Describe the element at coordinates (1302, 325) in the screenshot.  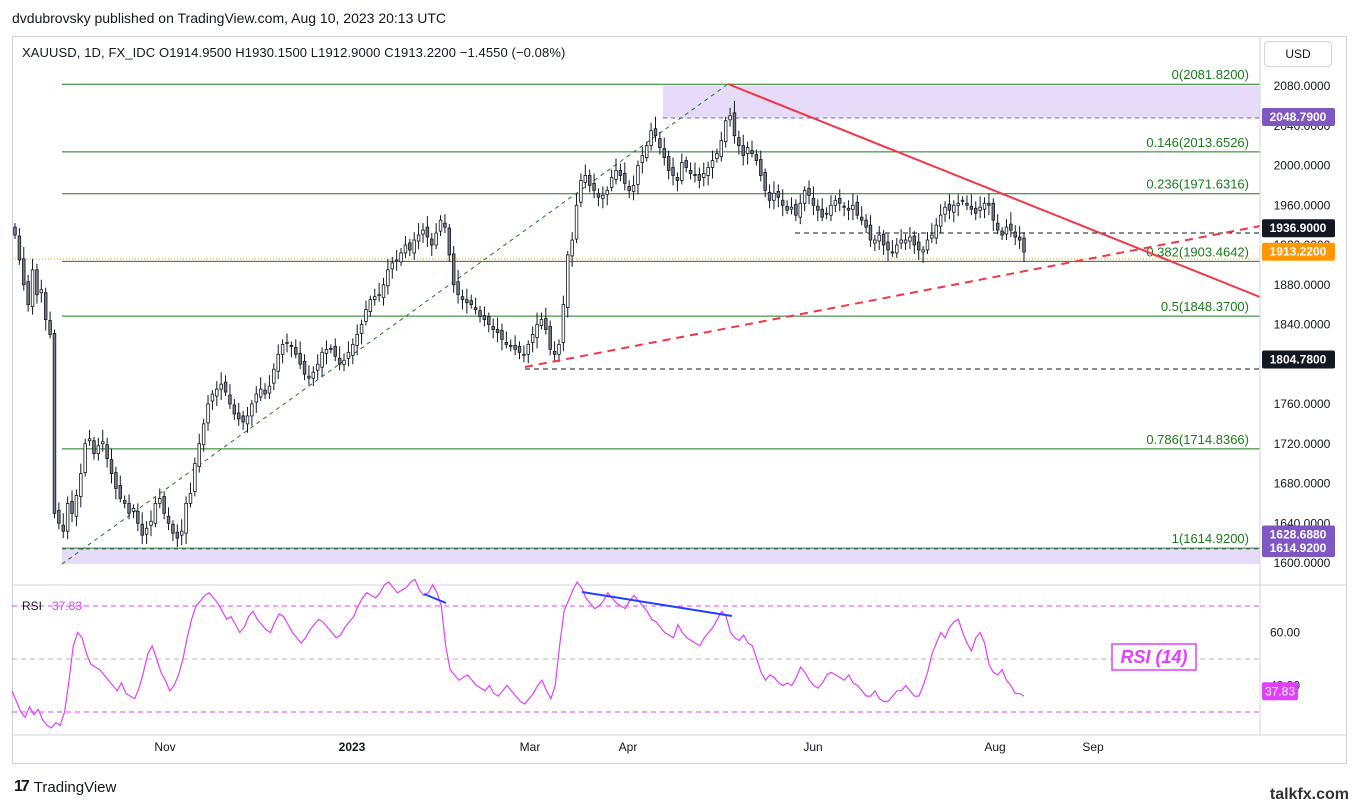
I see `price-tick-6: 1840.0000` at that location.